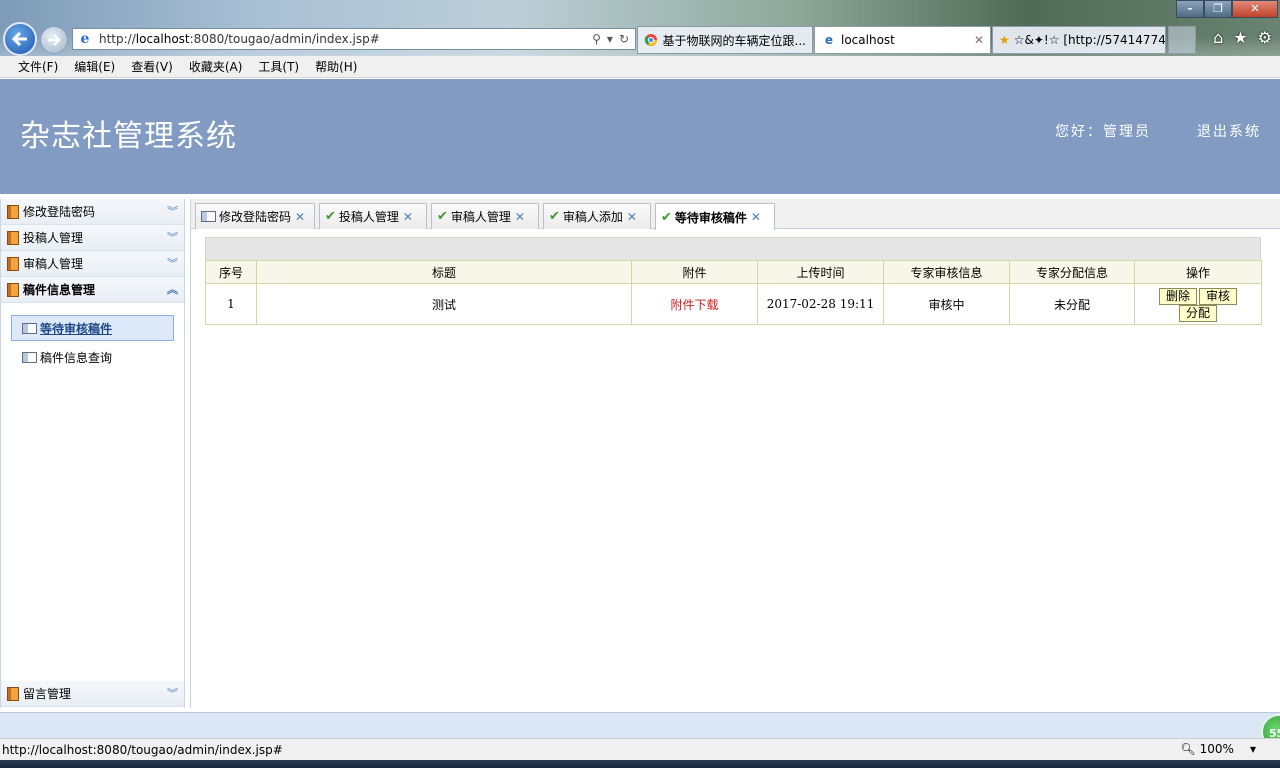 The image size is (1280, 768). Describe the element at coordinates (278, 66) in the screenshot. I see `menu-tools: 工具(T)` at that location.